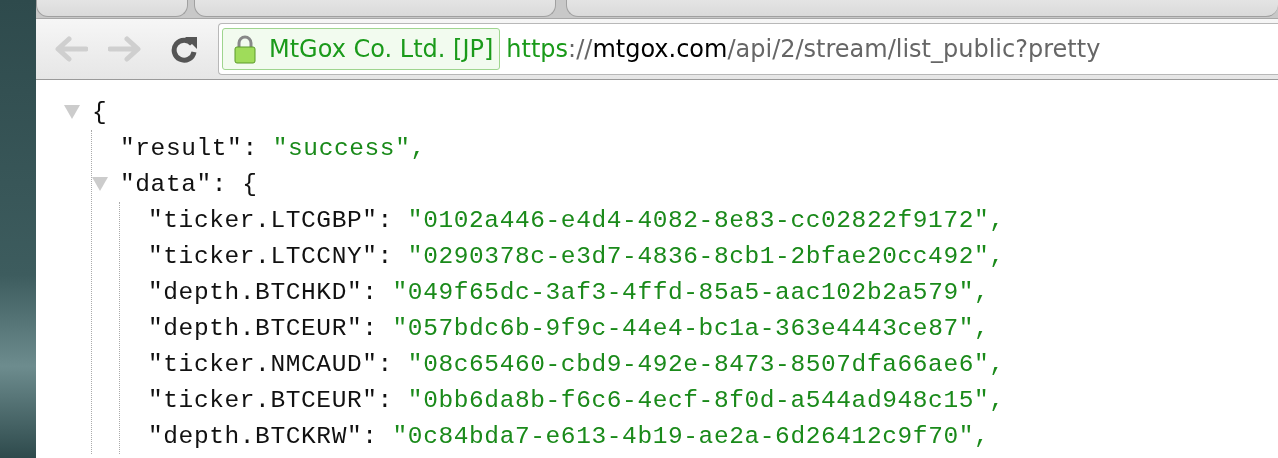  I want to click on json-key: "depth.BTCKRW":, so click(263, 436).